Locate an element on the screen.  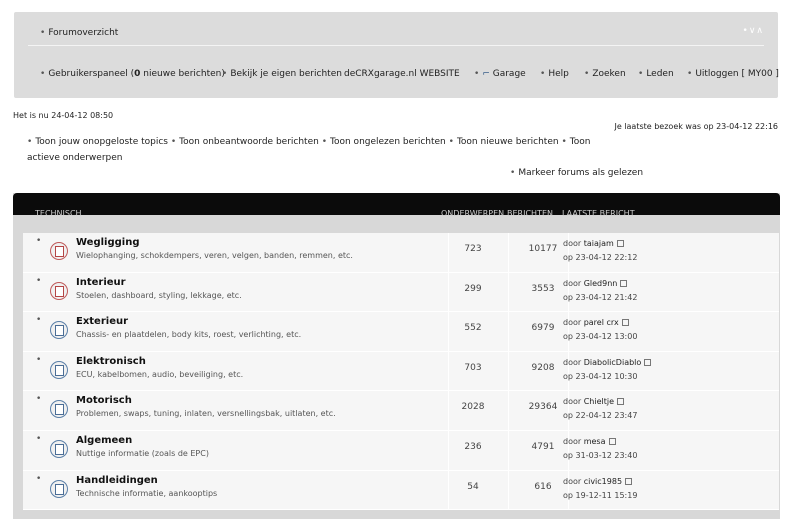
nav-row-top: • Forumoverzicht is located at coordinates (79, 33).